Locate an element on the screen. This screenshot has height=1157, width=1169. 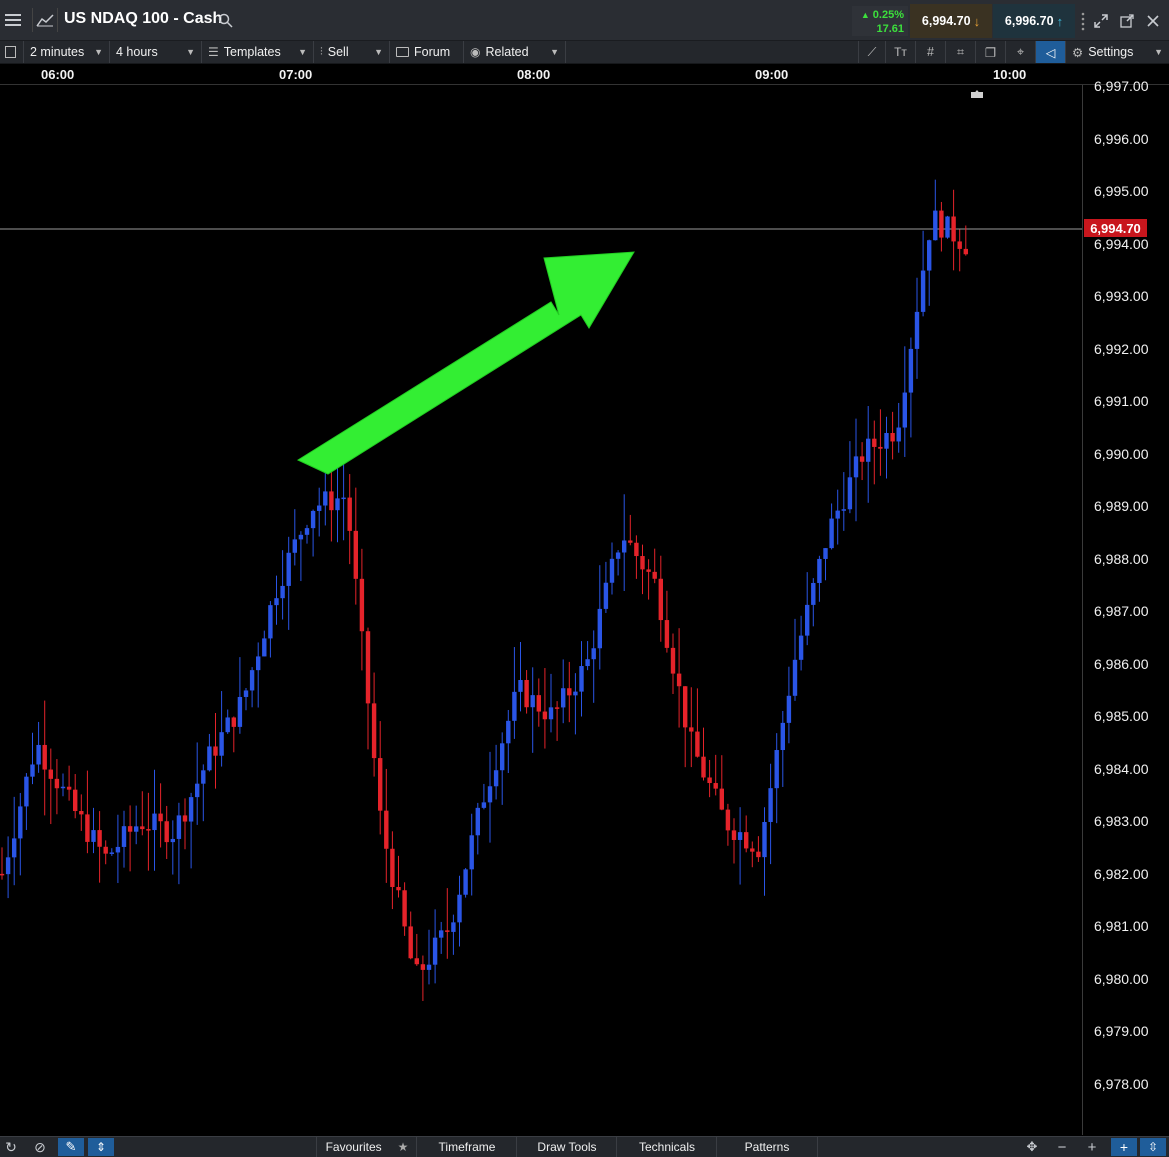
crosshair-add-icon: + is located at coordinates (1124, 1147).